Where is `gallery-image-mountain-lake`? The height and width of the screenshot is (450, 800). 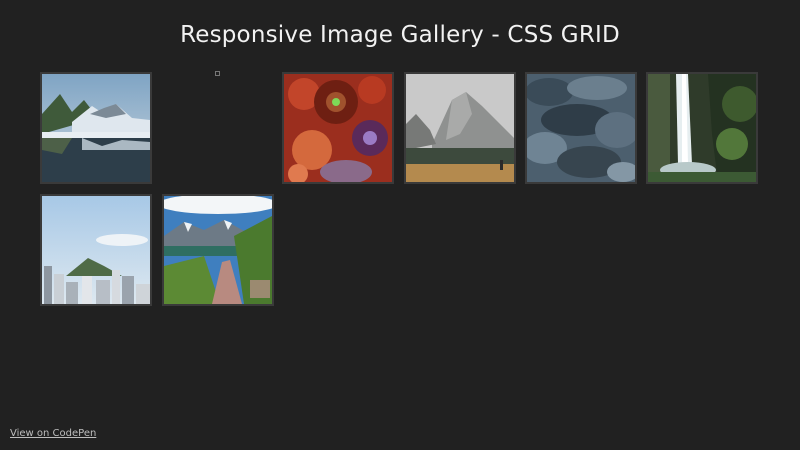
gallery-image-mountain-lake is located at coordinates (96, 128).